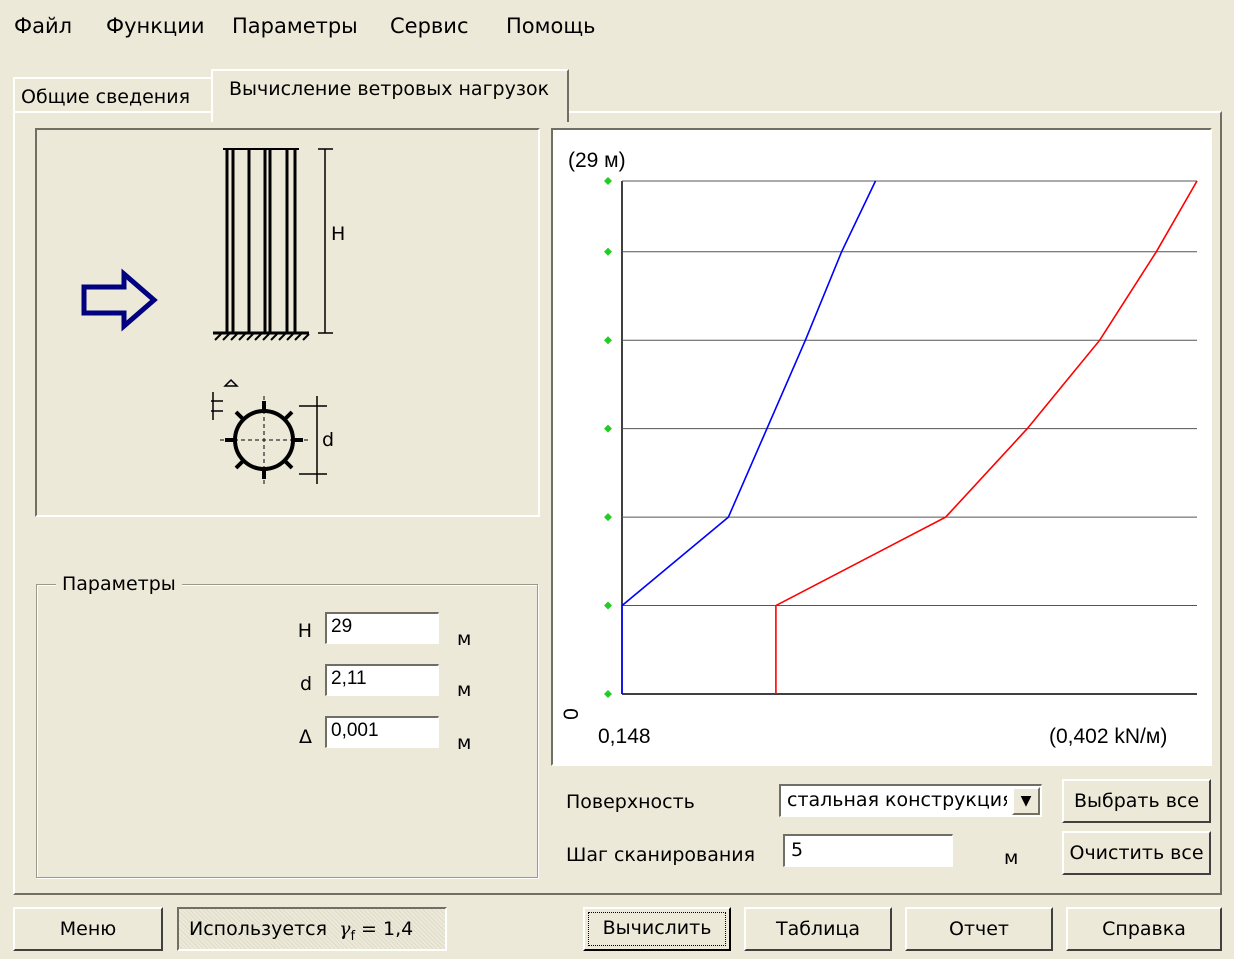  I want to click on height-label: H, so click(338, 234).